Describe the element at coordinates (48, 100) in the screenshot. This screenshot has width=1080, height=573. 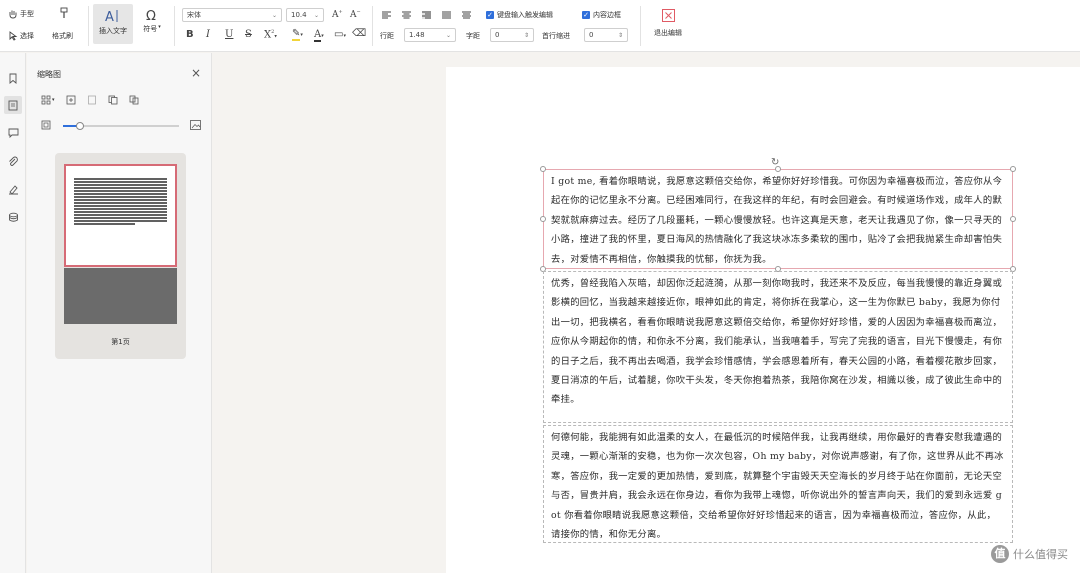
I see `grid-view-icon: ▾` at that location.